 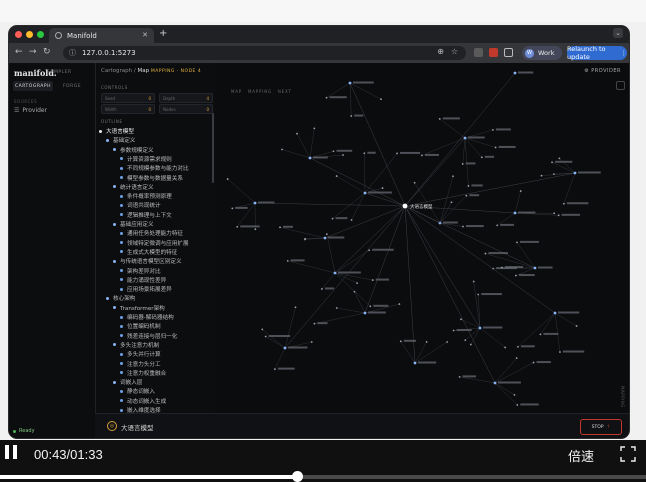 What do you see at coordinates (146, 289) in the screenshot?
I see `outline-node: 应用场景拓展差异` at bounding box center [146, 289].